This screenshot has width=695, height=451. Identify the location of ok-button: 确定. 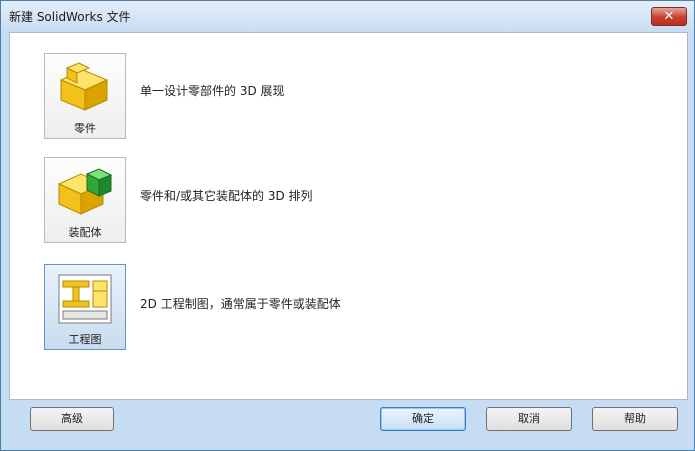
(423, 419).